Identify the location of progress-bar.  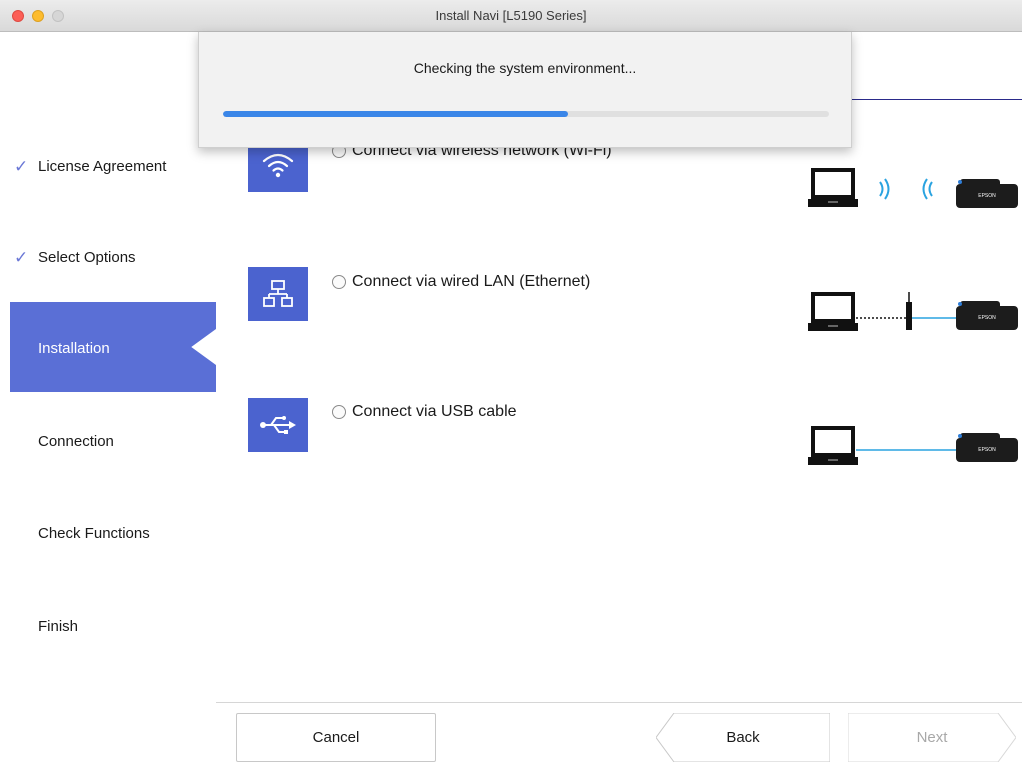
(526, 114).